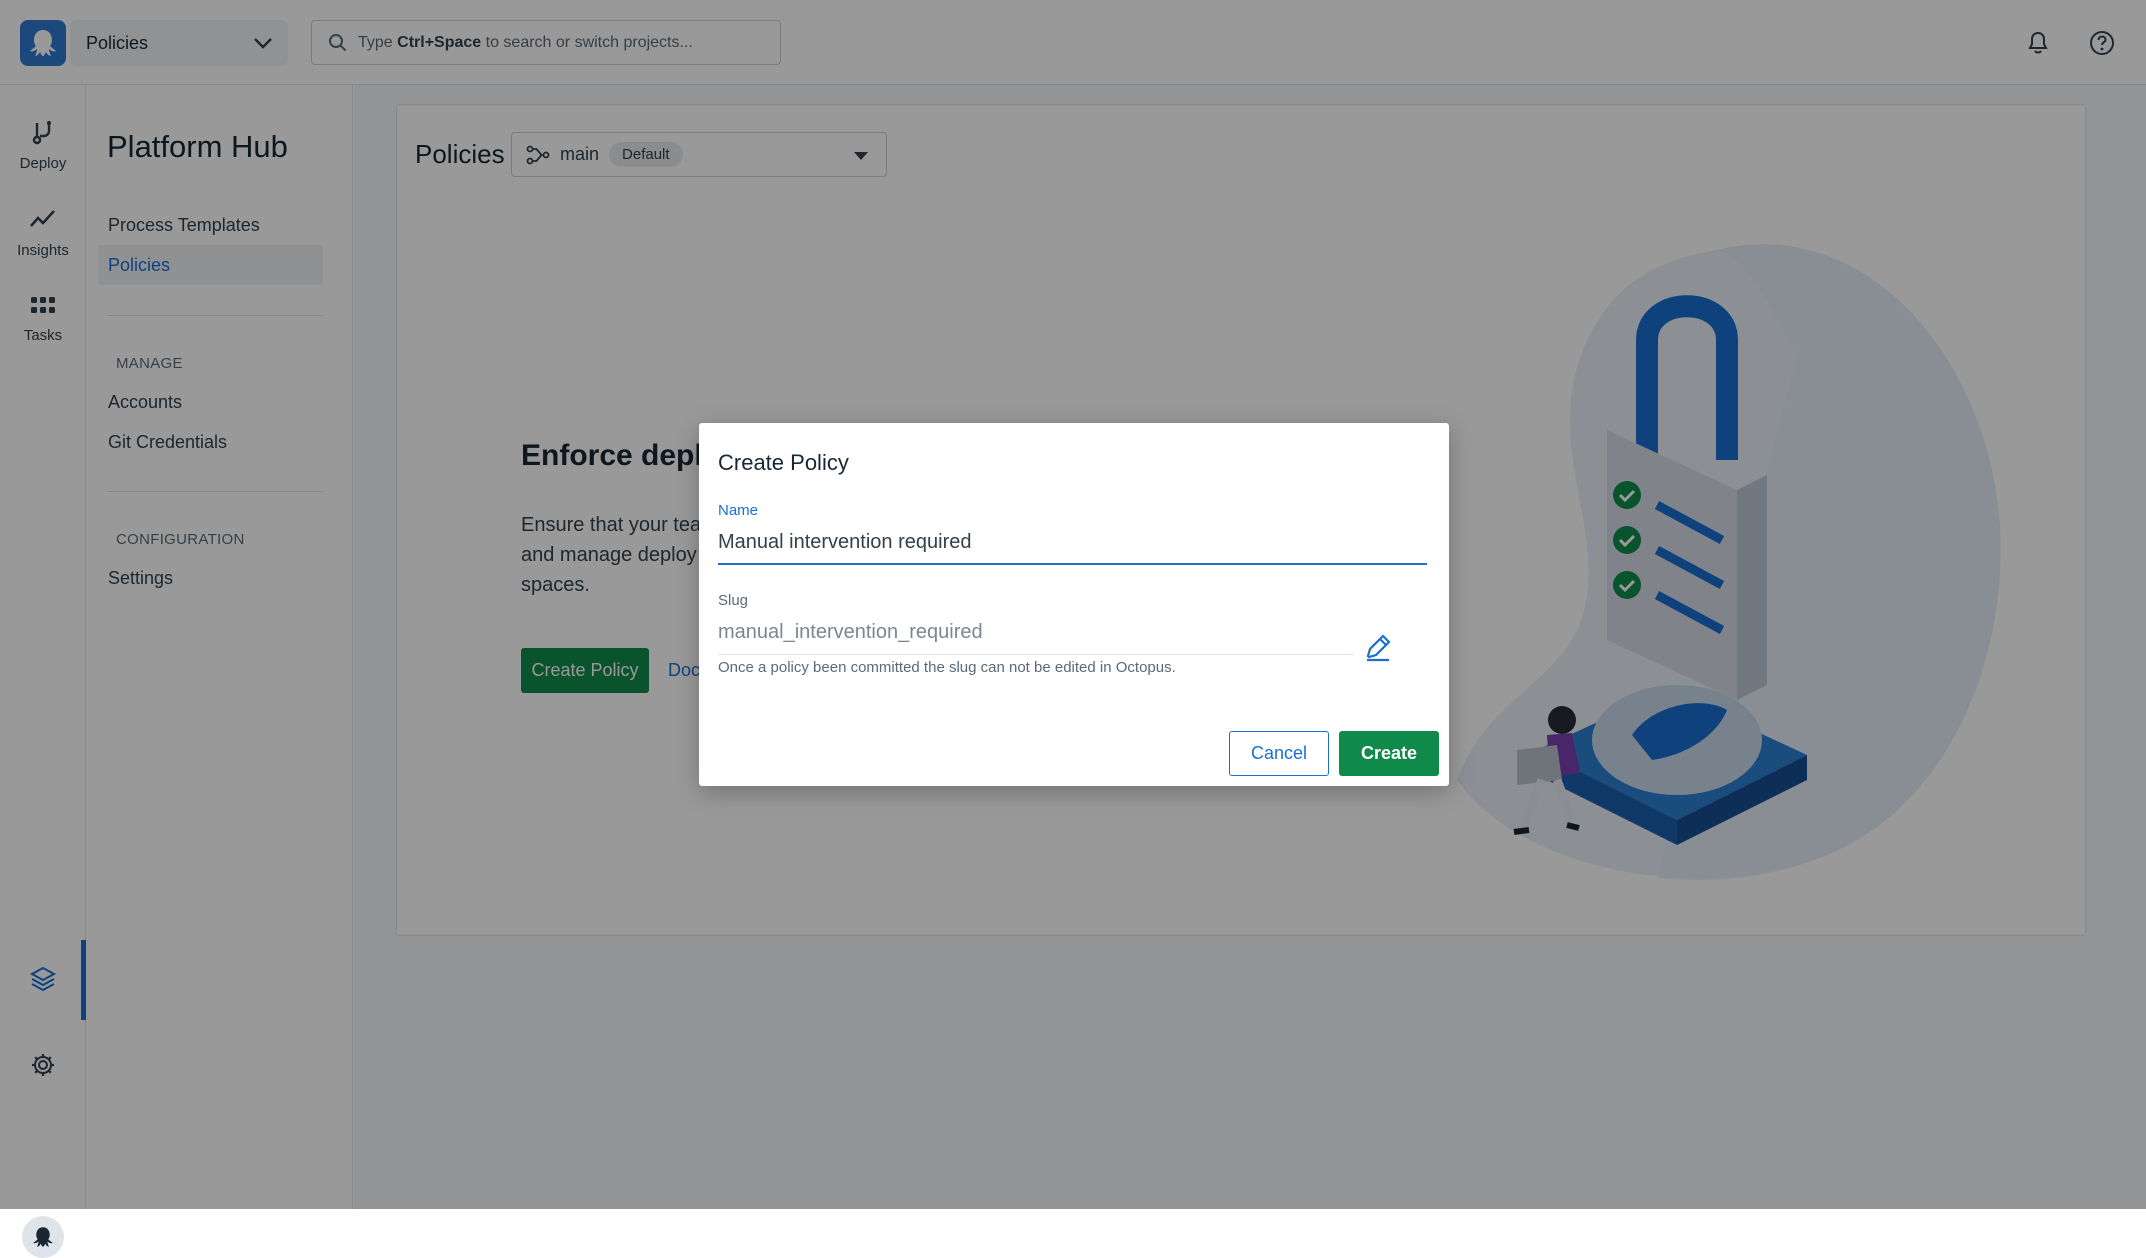 This screenshot has width=2146, height=1258. Describe the element at coordinates (1036, 638) in the screenshot. I see `slug-input: manual_intervention_required` at that location.